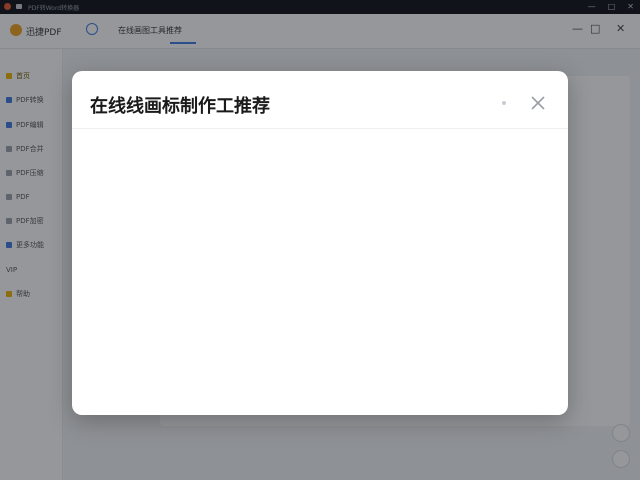  Describe the element at coordinates (180, 106) in the screenshot. I see `dialog-title: 在线线画标制作工推荐` at that location.